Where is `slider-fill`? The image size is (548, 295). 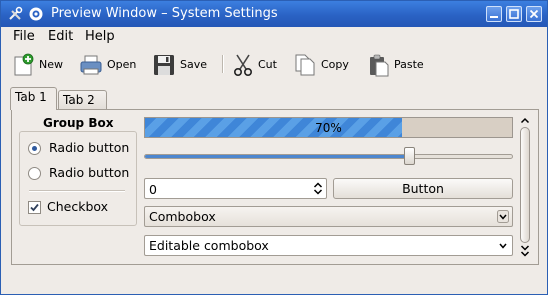 slider-fill is located at coordinates (277, 156).